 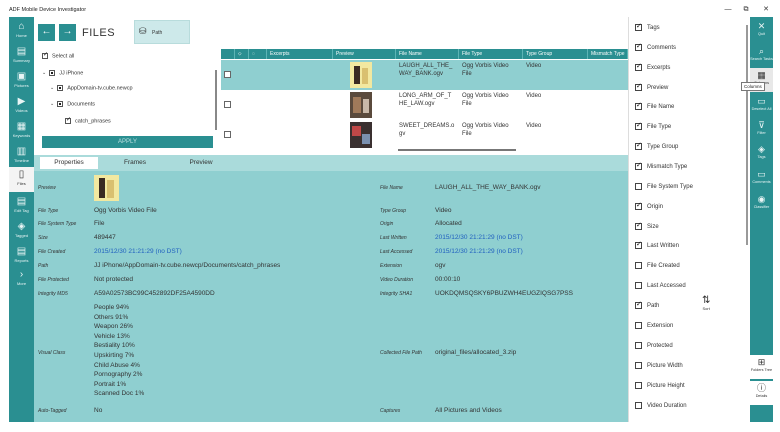 I want to click on nav-folders-tree: ⊞ Folders Tree, so click(x=761, y=367).